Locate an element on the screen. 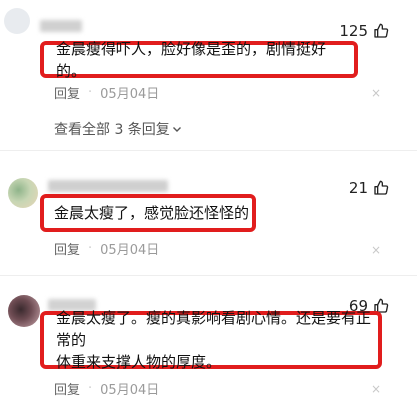 Image resolution: width=417 pixels, height=405 pixels. comment-text-line-2: 体重来支撑人物的厚度。 is located at coordinates (139, 362).